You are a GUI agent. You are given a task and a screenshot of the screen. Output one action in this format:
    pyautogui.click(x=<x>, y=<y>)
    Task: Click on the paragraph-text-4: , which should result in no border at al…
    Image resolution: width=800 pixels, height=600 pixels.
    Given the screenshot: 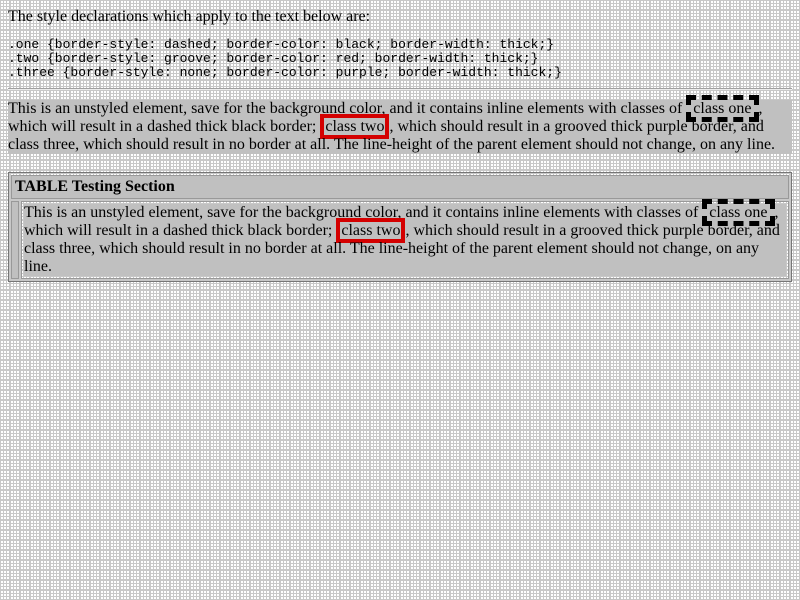 What is the action you would take?
    pyautogui.click(x=425, y=144)
    